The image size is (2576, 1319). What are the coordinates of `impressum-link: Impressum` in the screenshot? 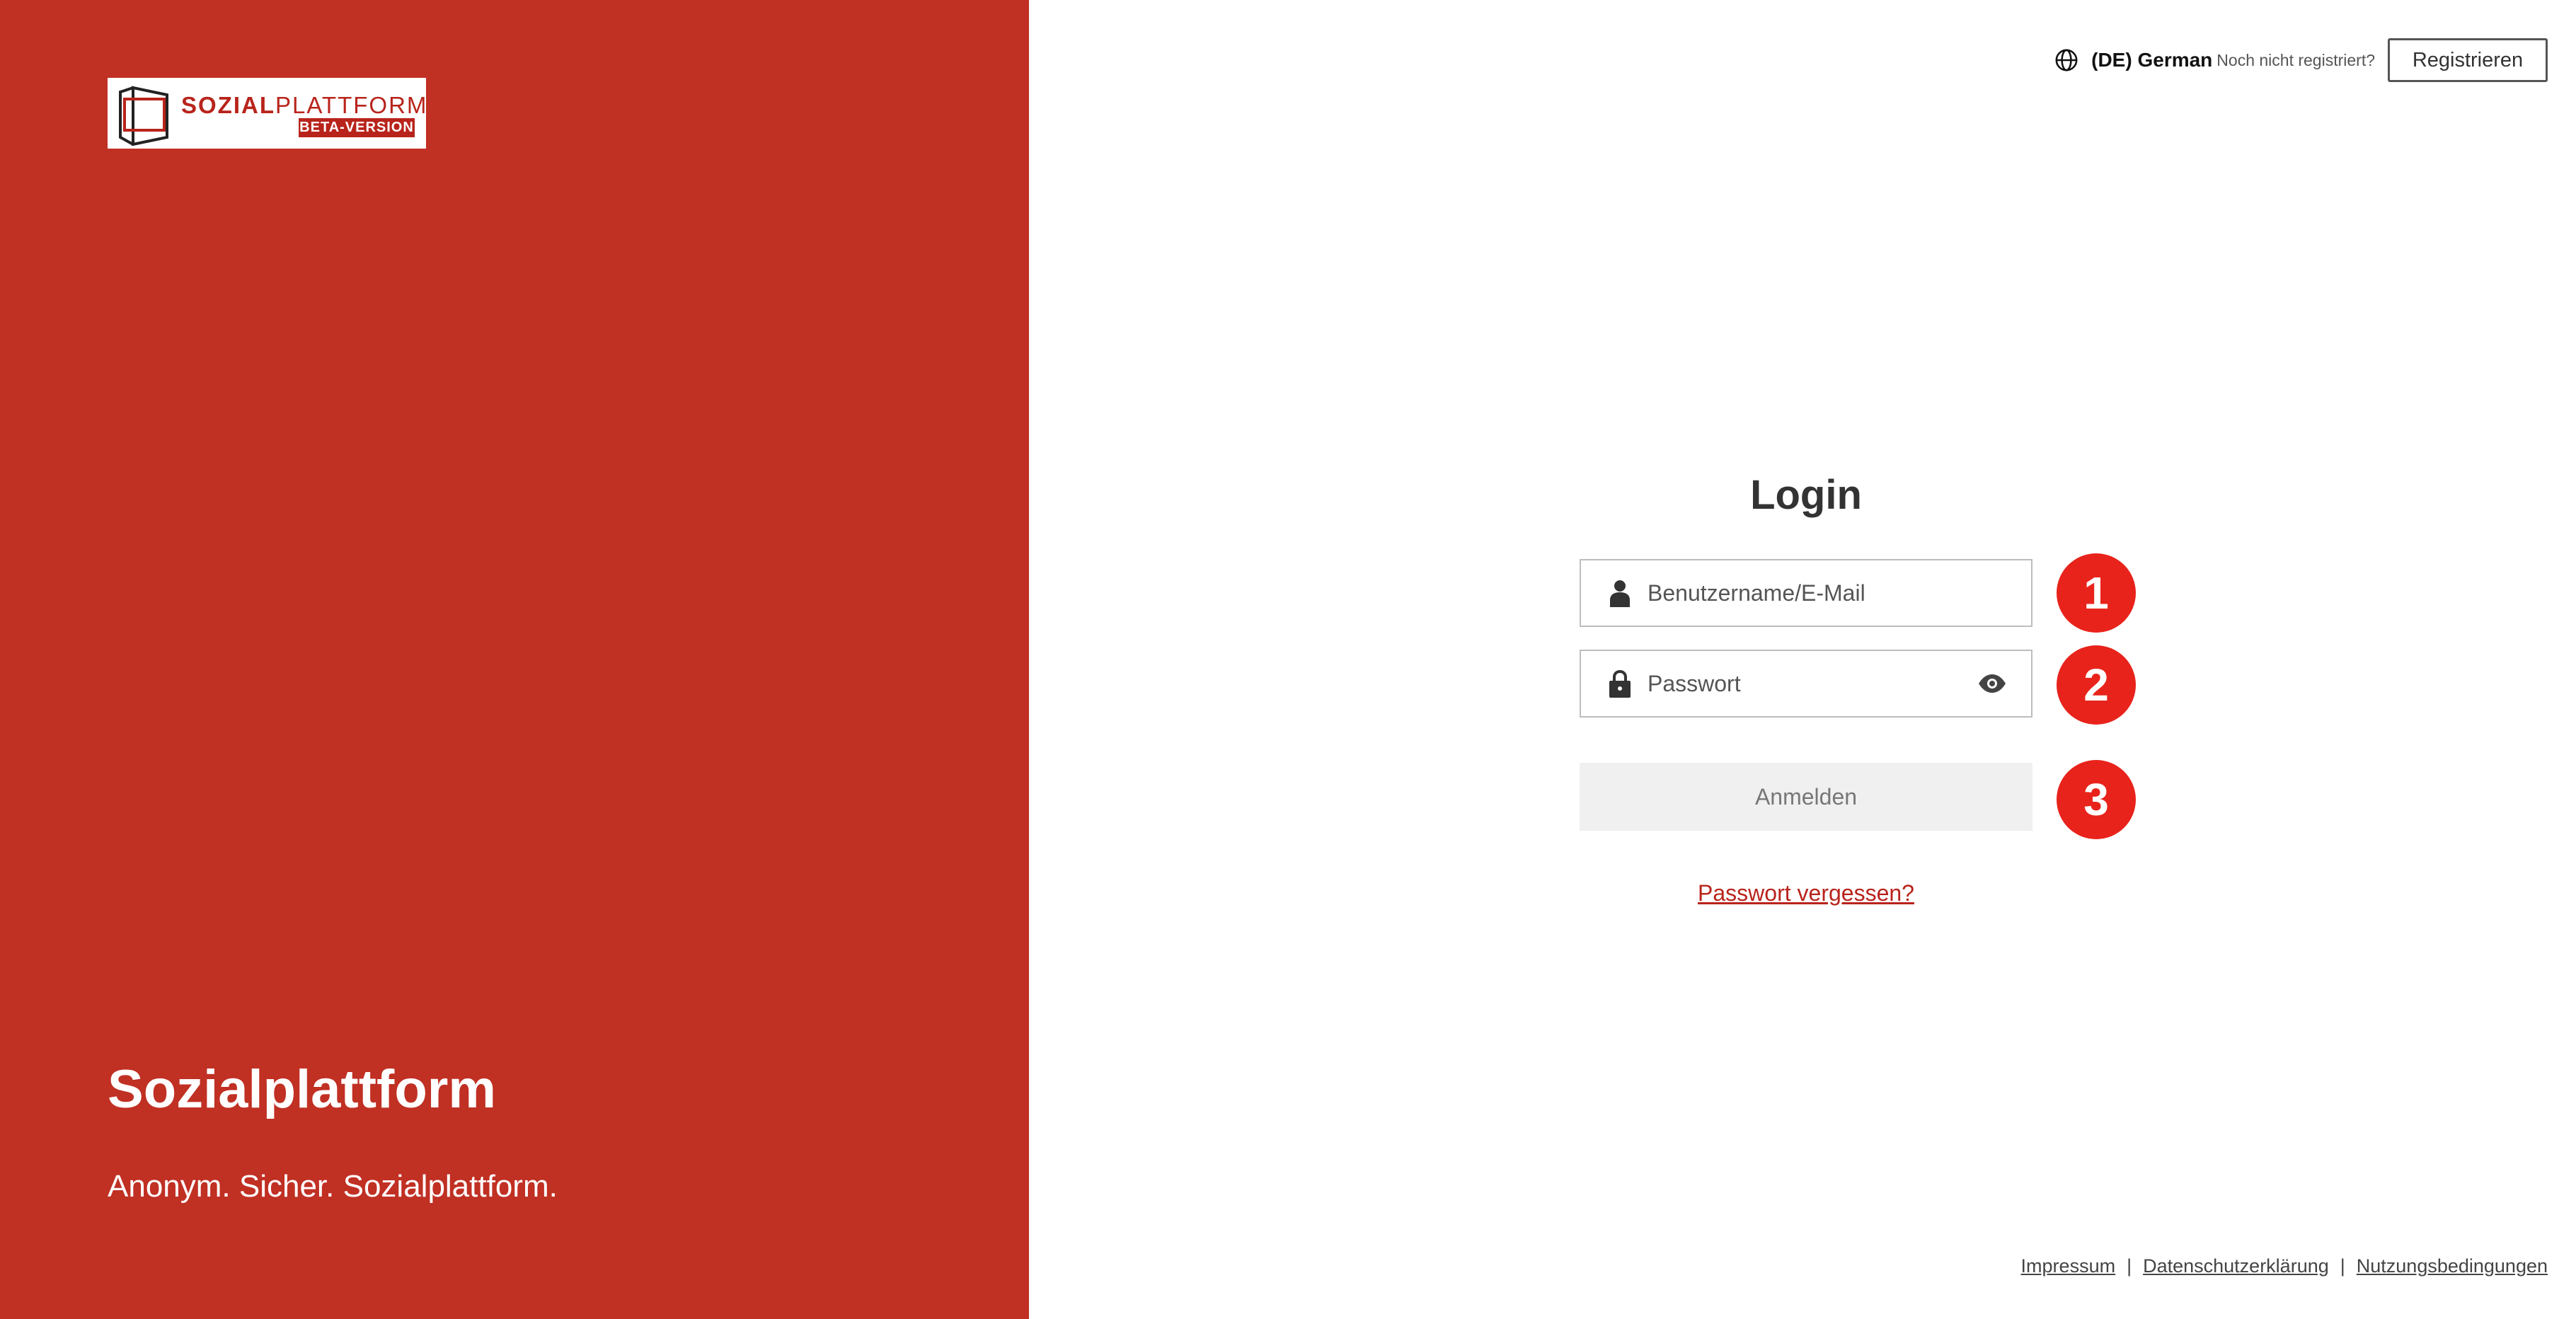 It's located at (2069, 1266).